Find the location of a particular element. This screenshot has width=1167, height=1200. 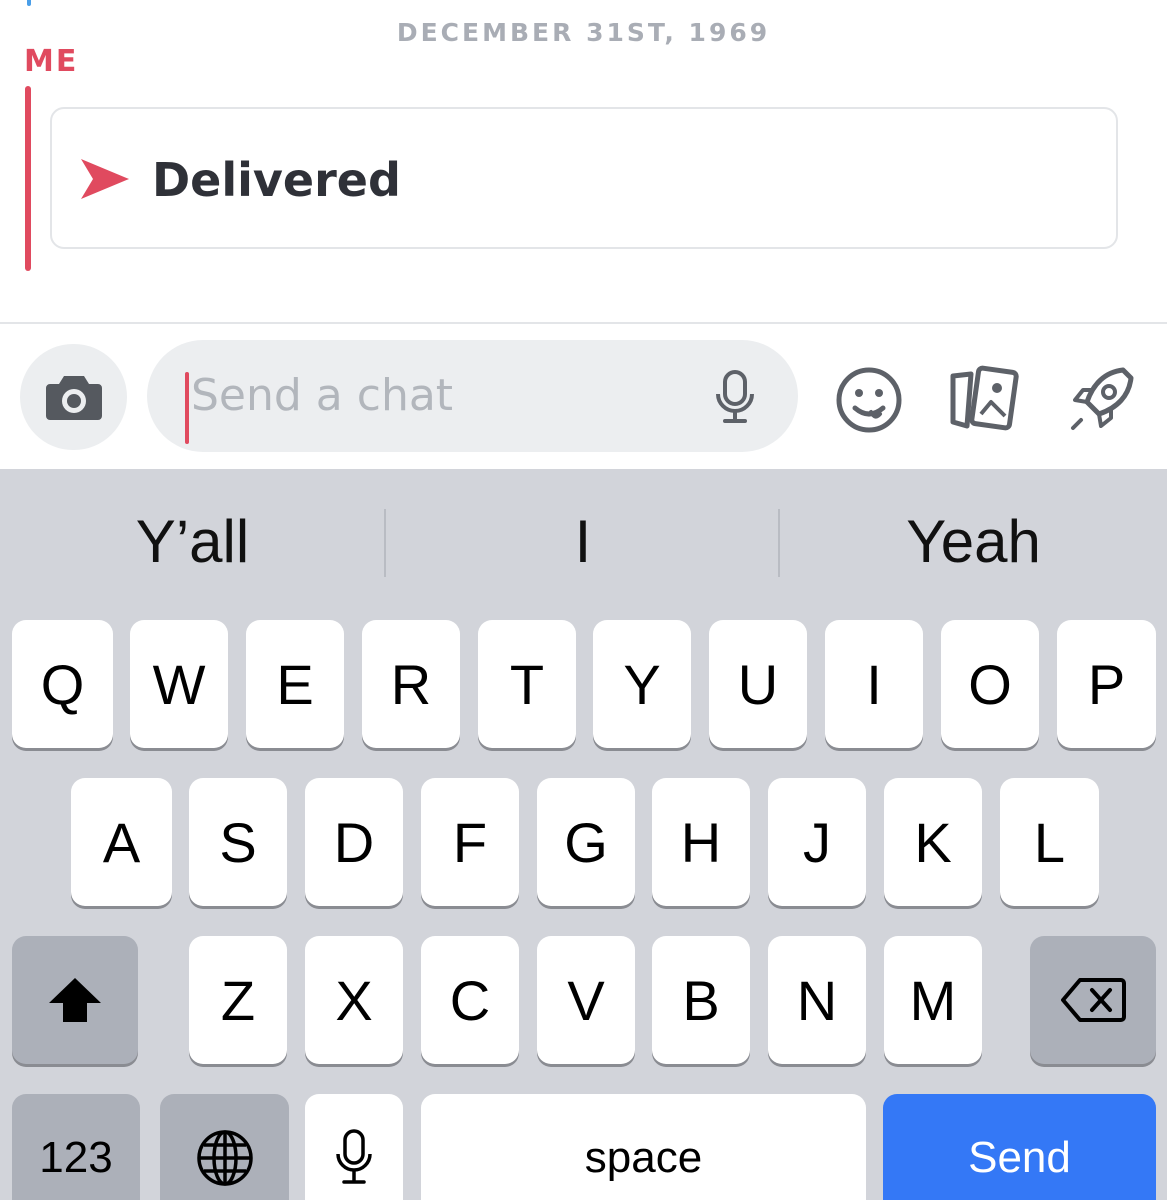

text-caret is located at coordinates (187, 408).